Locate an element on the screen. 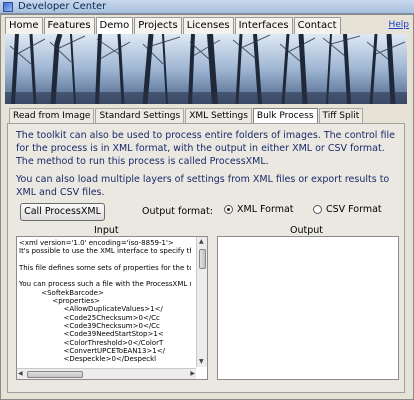 This screenshot has width=414, height=400. title-bar: Developer Center is located at coordinates (207, 7).